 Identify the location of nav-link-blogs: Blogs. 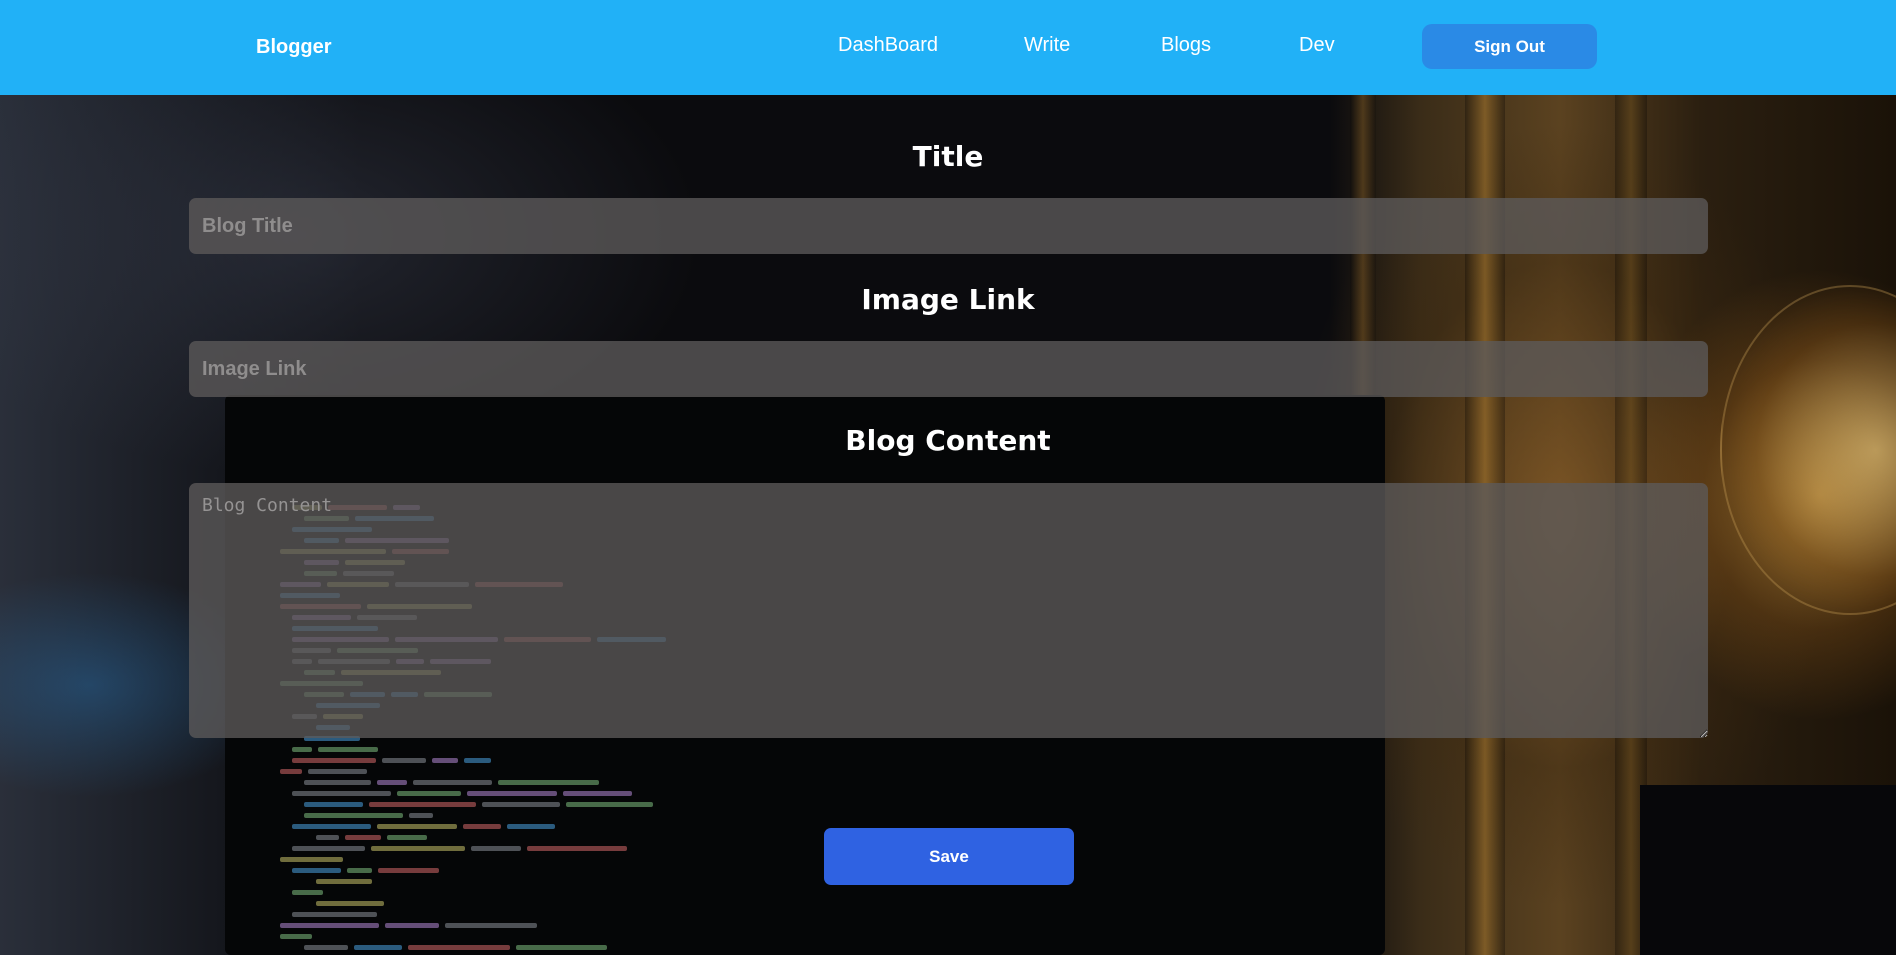
(1186, 45).